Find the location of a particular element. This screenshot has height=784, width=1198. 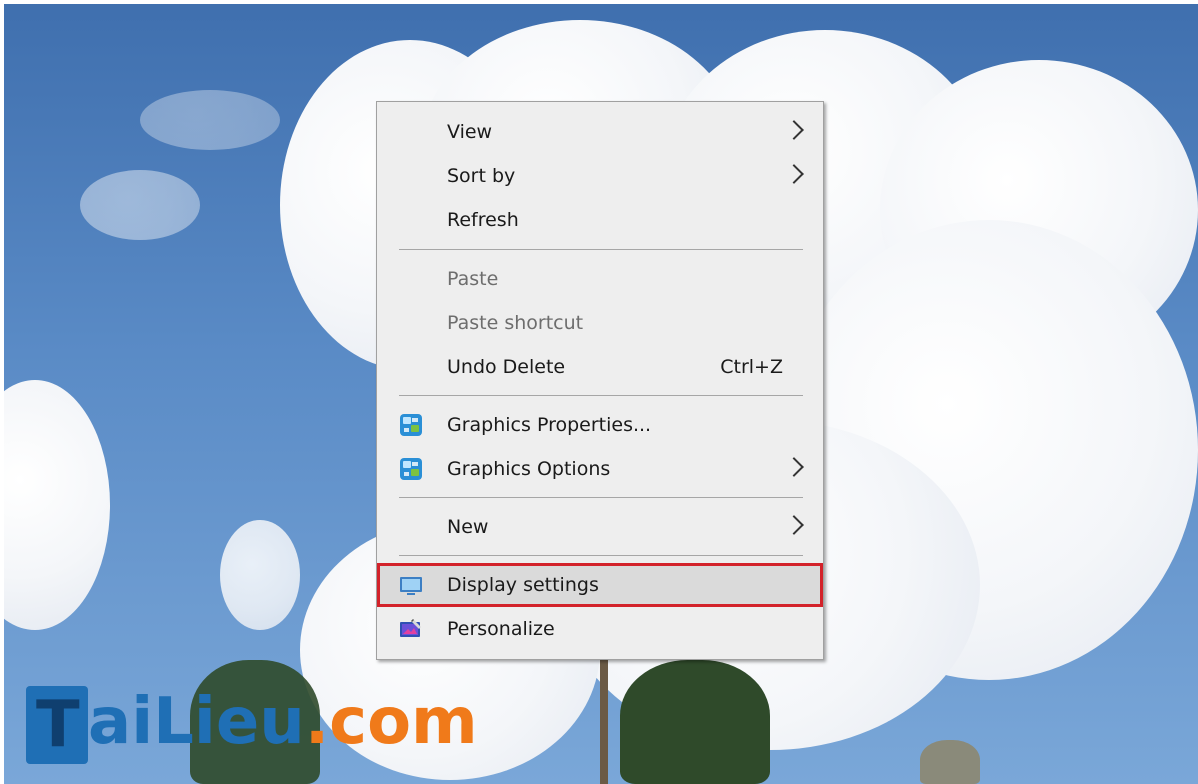

menu-item-view: View is located at coordinates (600, 132).